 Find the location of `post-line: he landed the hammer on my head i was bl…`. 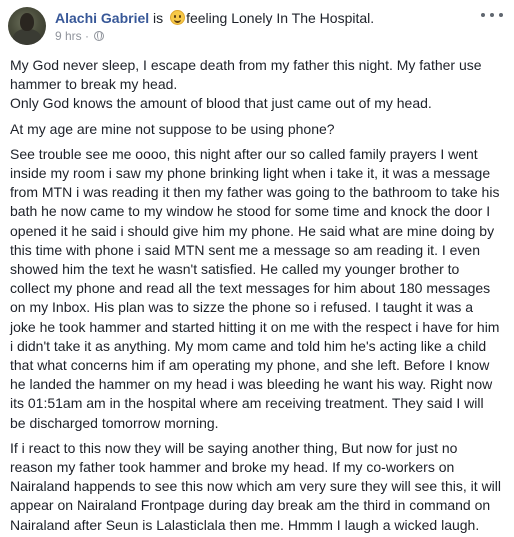

post-line: he landed the hammer on my head i was bl… is located at coordinates (251, 384).